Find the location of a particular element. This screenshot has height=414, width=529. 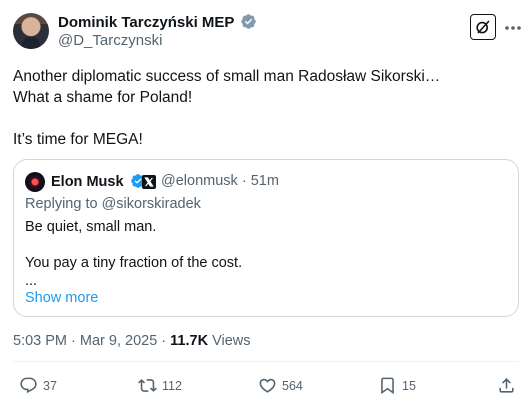

views-count: 11.7K is located at coordinates (189, 341).